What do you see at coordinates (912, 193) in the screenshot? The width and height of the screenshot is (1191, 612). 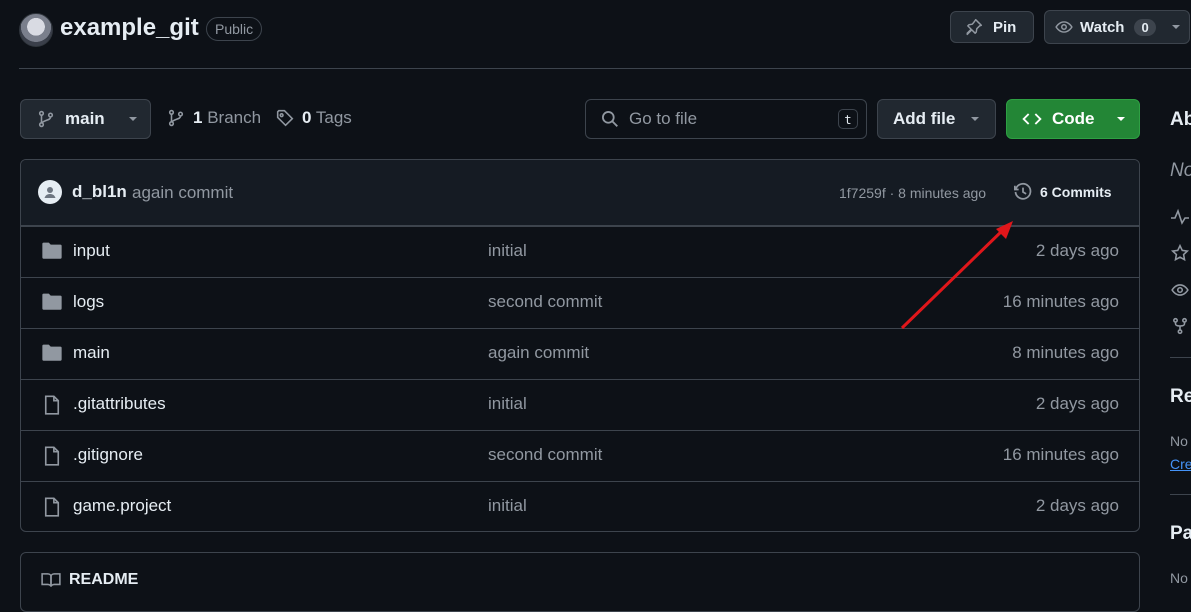 I see `commit-hash-time: 1f7259f · 8 minutes ago` at bounding box center [912, 193].